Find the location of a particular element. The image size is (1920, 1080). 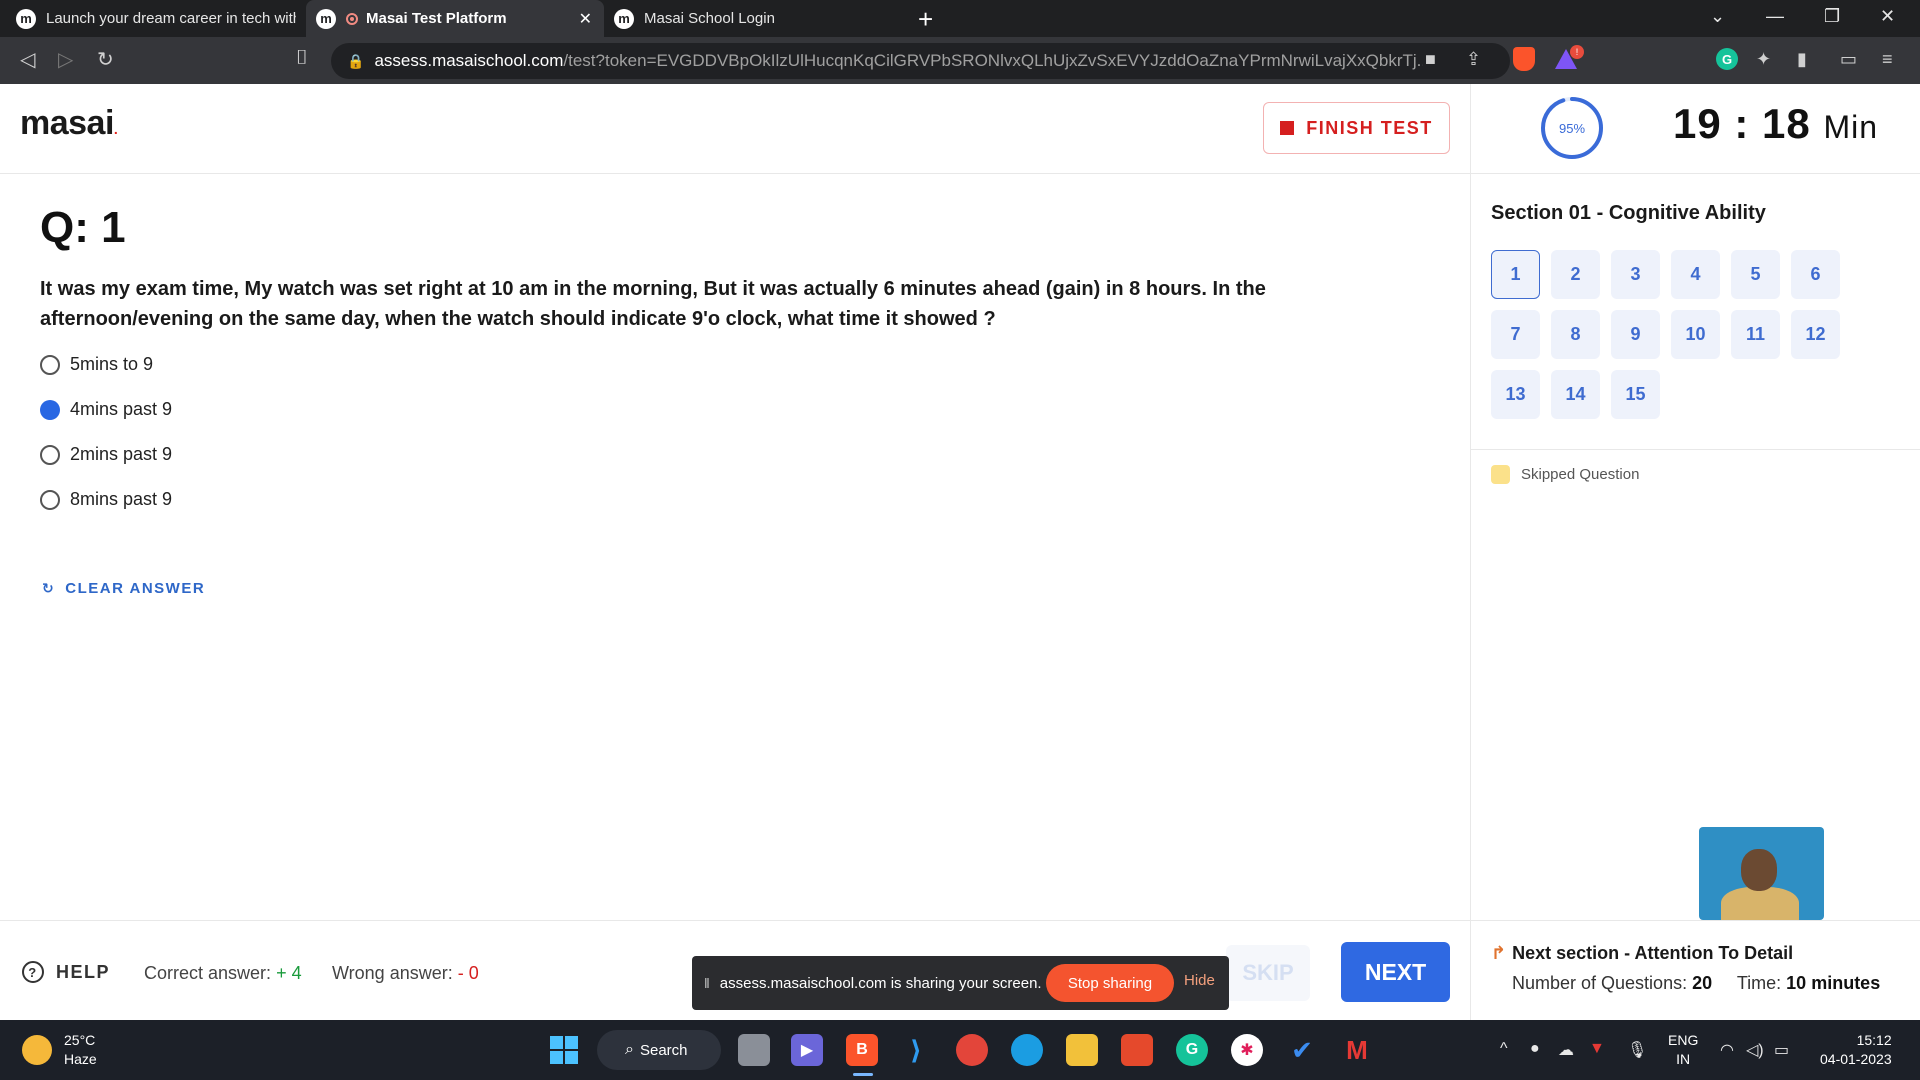

brave-browser-icon: B is located at coordinates (862, 1050).